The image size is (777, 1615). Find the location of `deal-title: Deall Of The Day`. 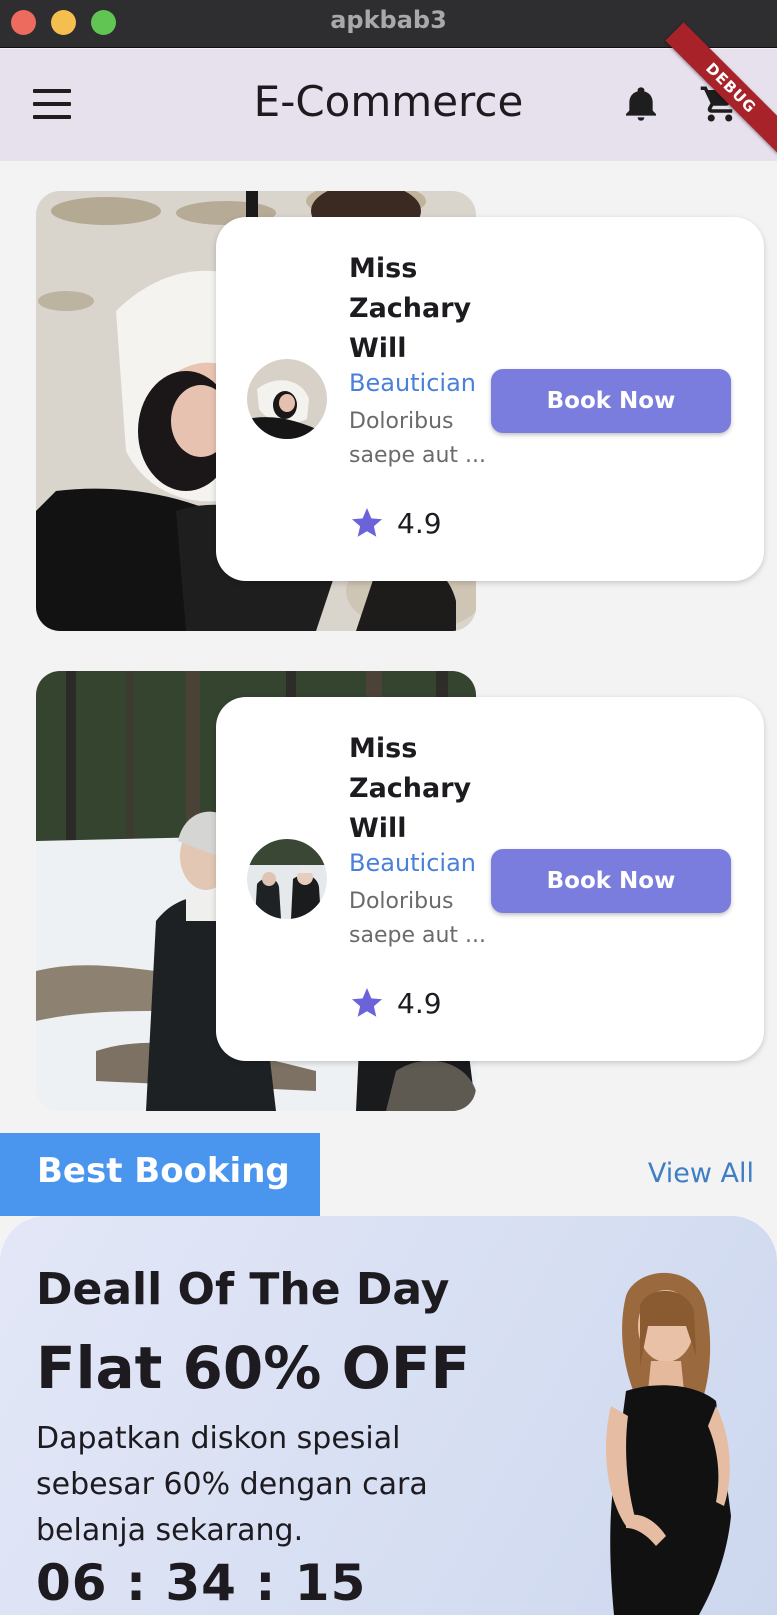

deal-title: Deall Of The Day is located at coordinates (243, 1289).